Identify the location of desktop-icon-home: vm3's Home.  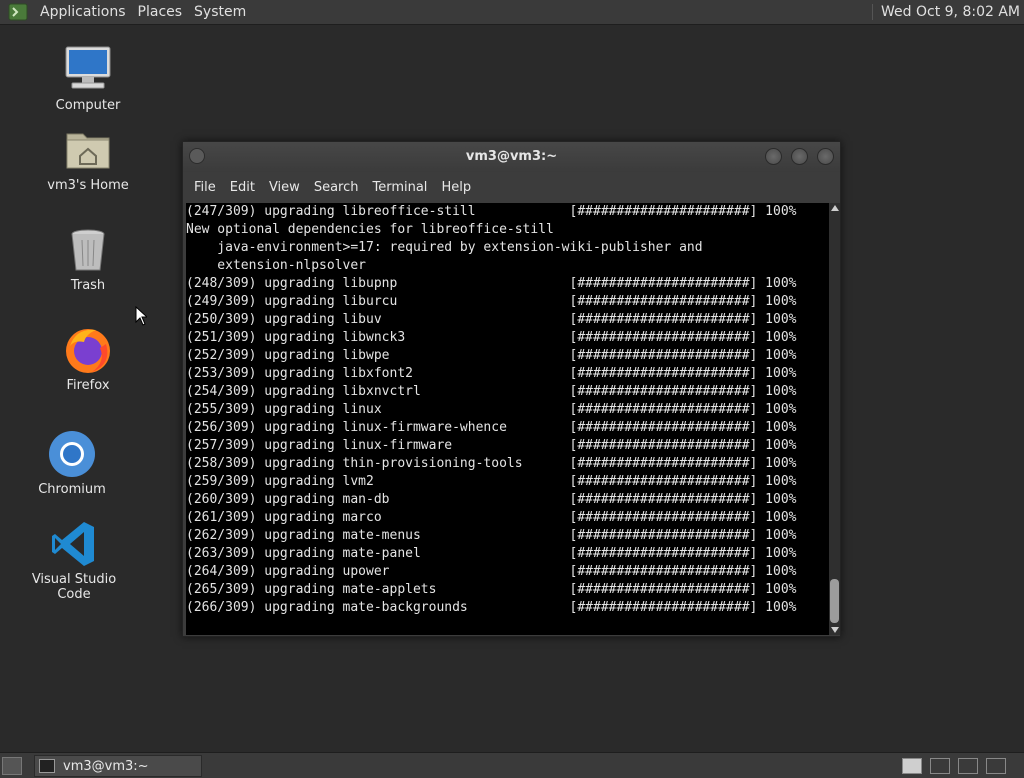
(88, 158).